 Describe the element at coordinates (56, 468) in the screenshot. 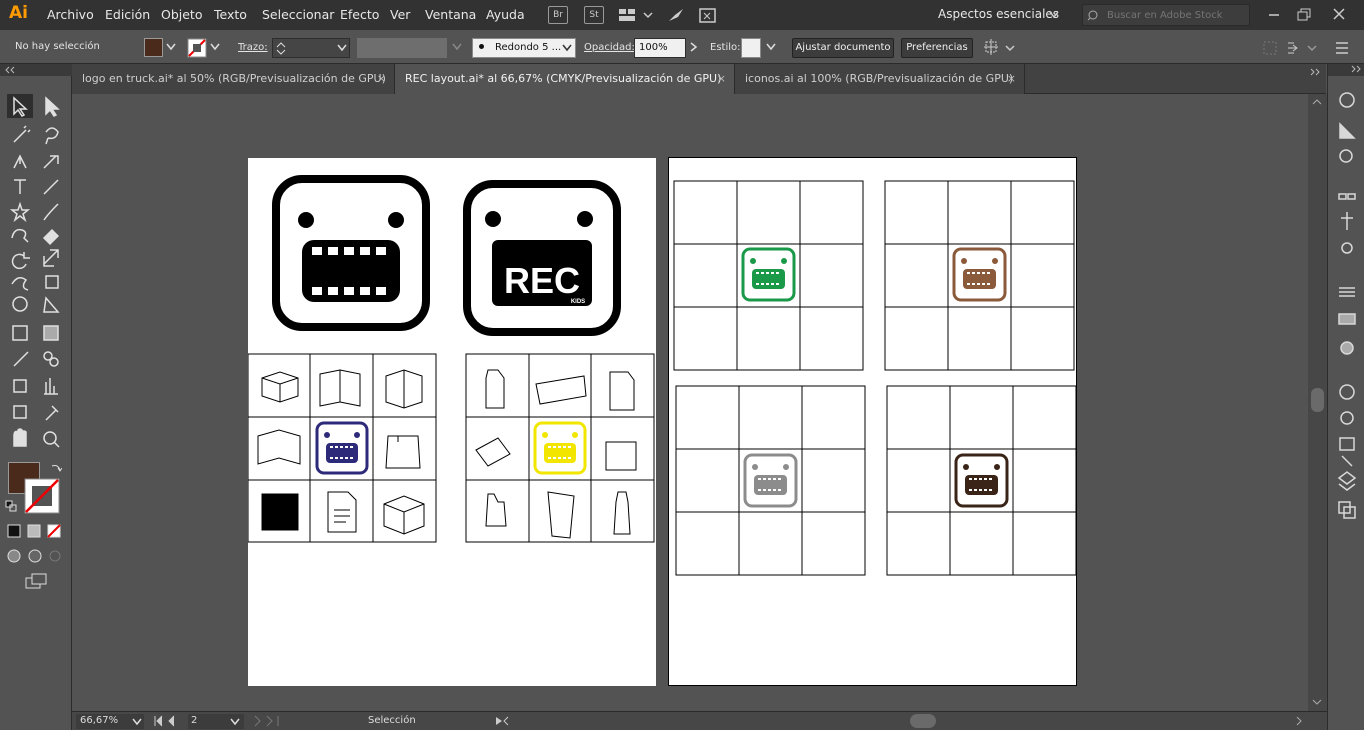

I see `swap-fill-stroke-icon` at that location.